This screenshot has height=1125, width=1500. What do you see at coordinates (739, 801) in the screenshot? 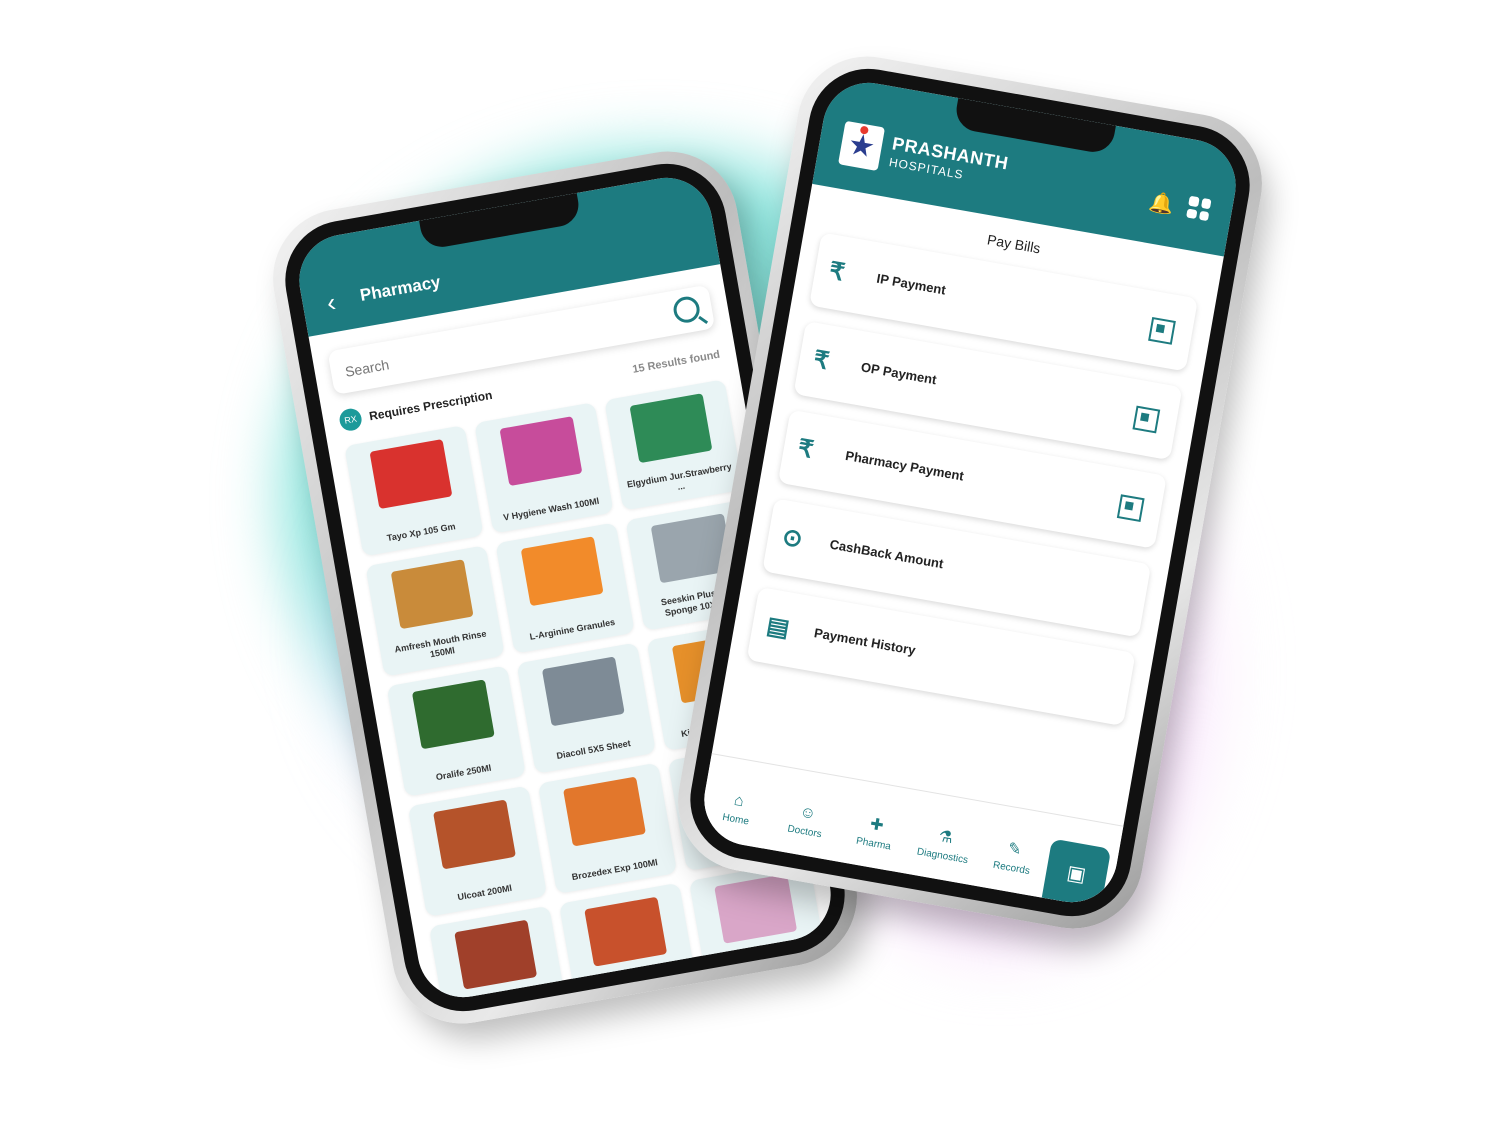
I see `home-icon: ⌂` at bounding box center [739, 801].